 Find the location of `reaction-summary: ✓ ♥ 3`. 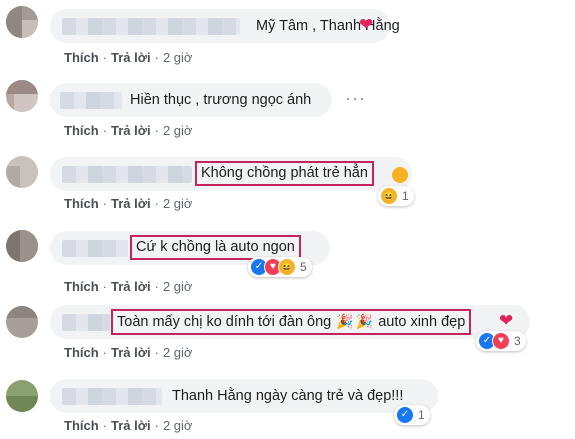

reaction-summary: ✓ ♥ 3 is located at coordinates (501, 341).